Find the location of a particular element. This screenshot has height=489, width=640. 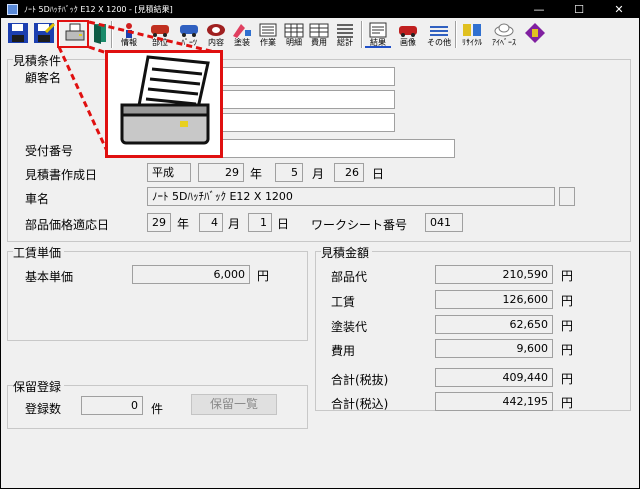

toolbar-recycle-label: ﾘｻｲｸﾙ is located at coordinates (472, 42).